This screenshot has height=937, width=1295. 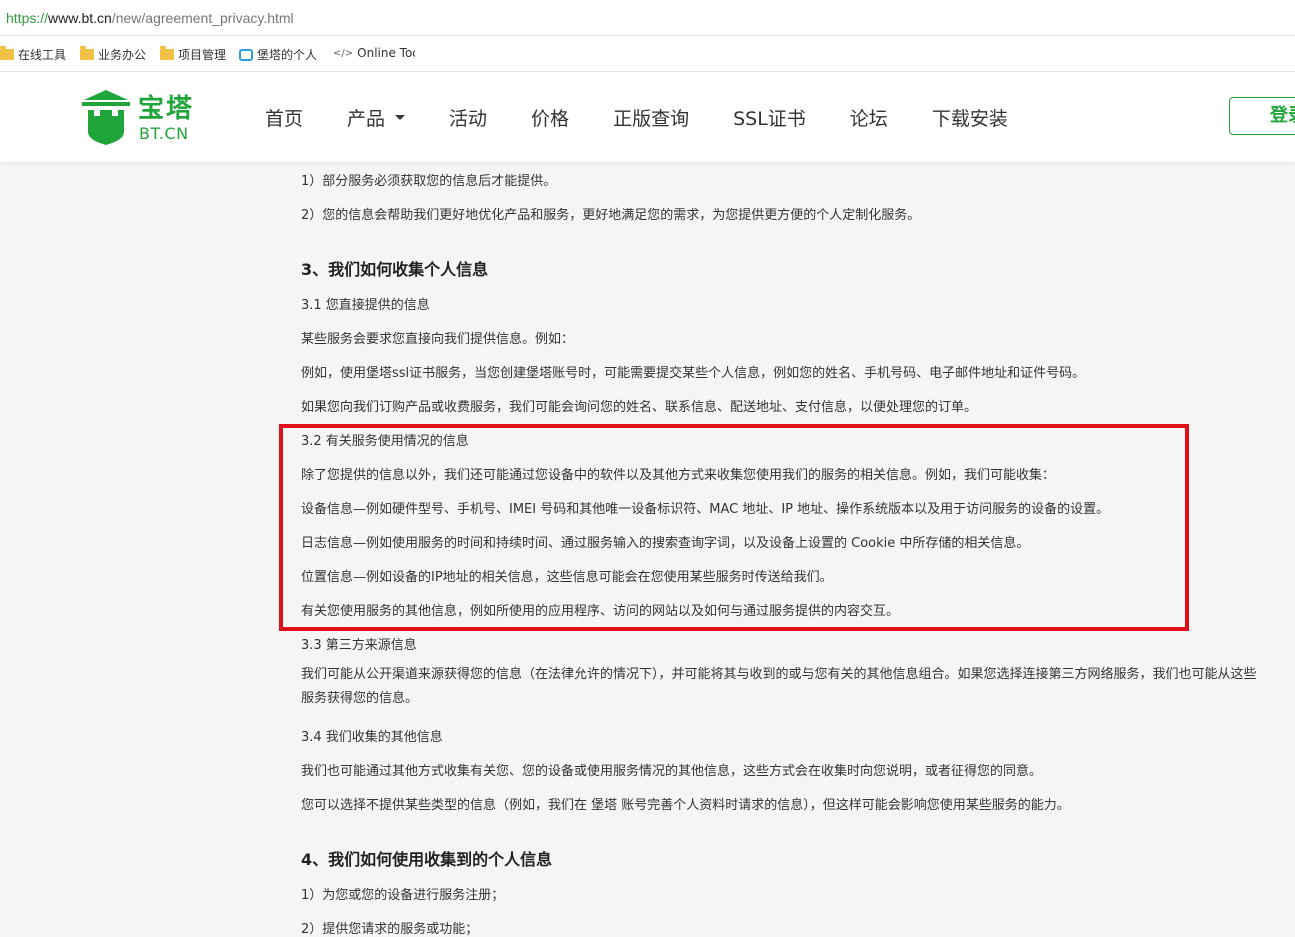 I want to click on subsection-title: 3.4 我们收集的其他信息, so click(x=372, y=737).